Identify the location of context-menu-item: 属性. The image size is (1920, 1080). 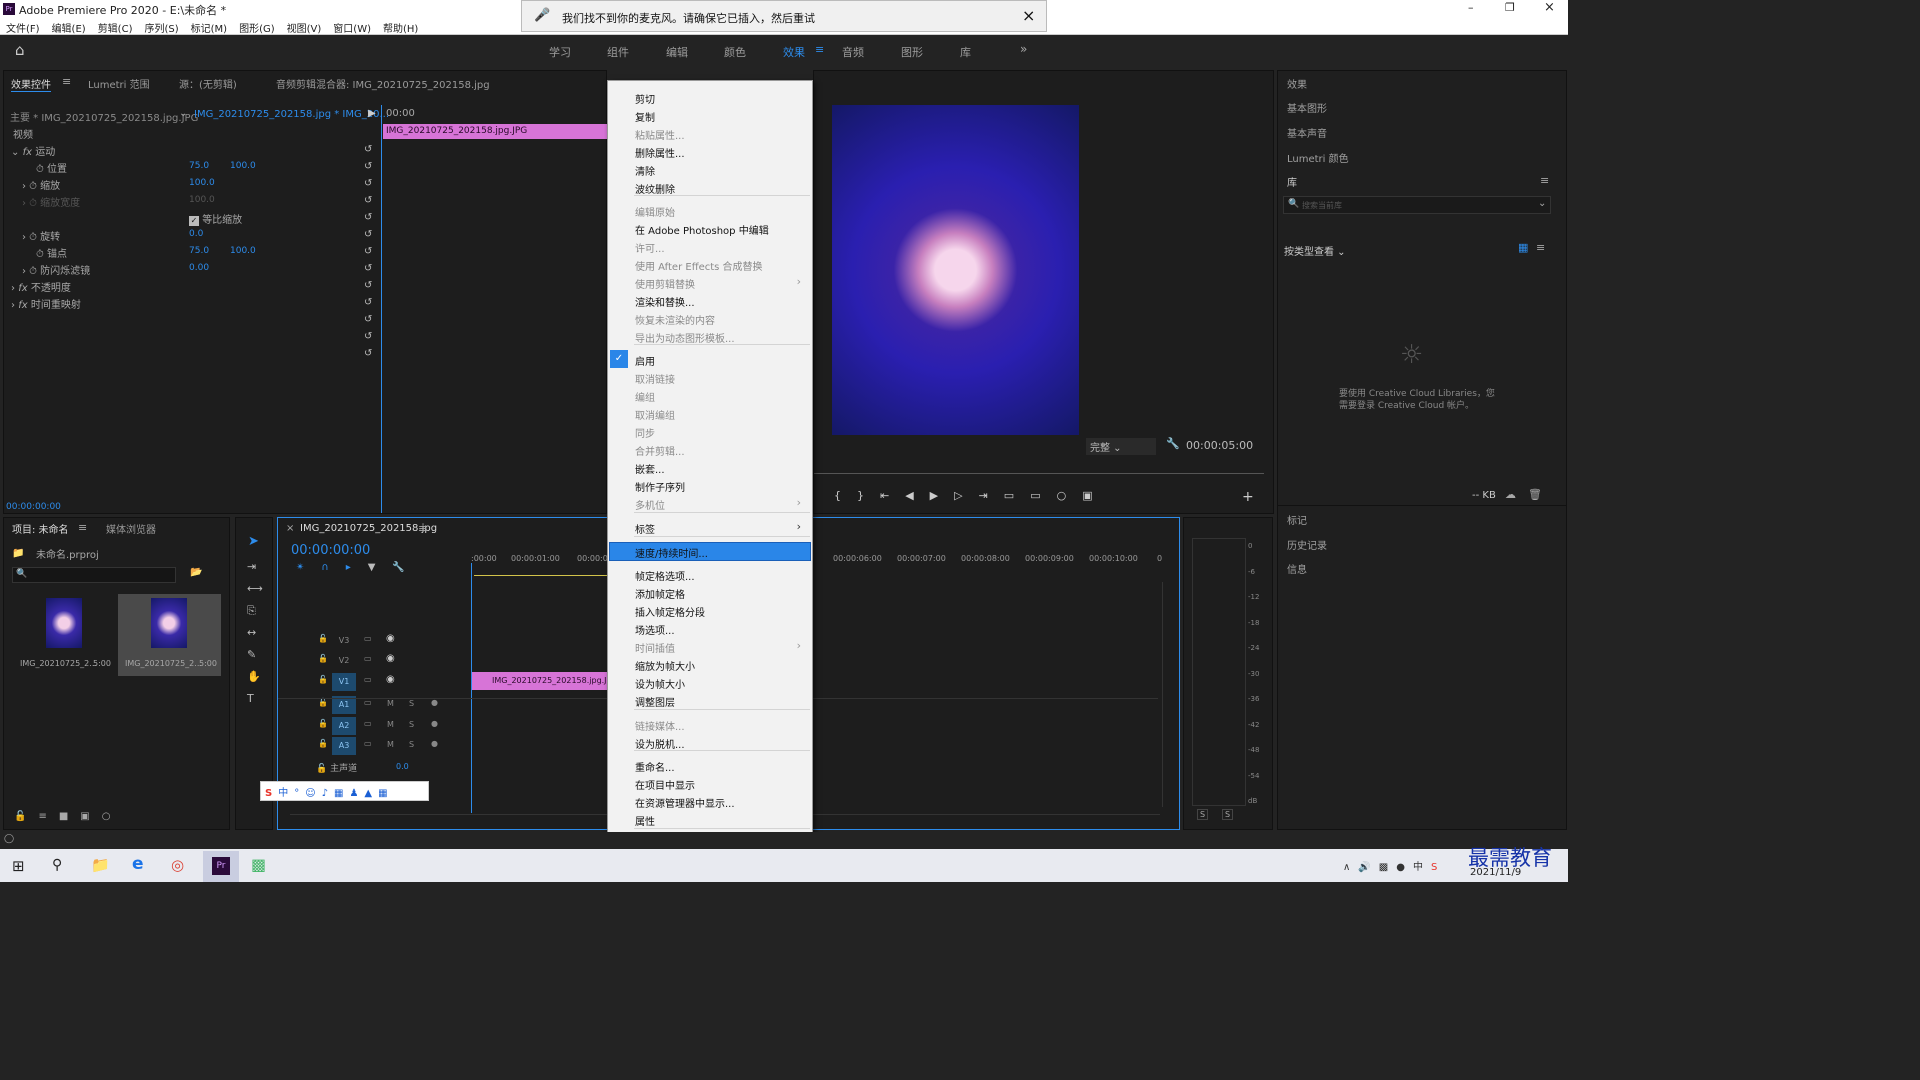
(710, 819).